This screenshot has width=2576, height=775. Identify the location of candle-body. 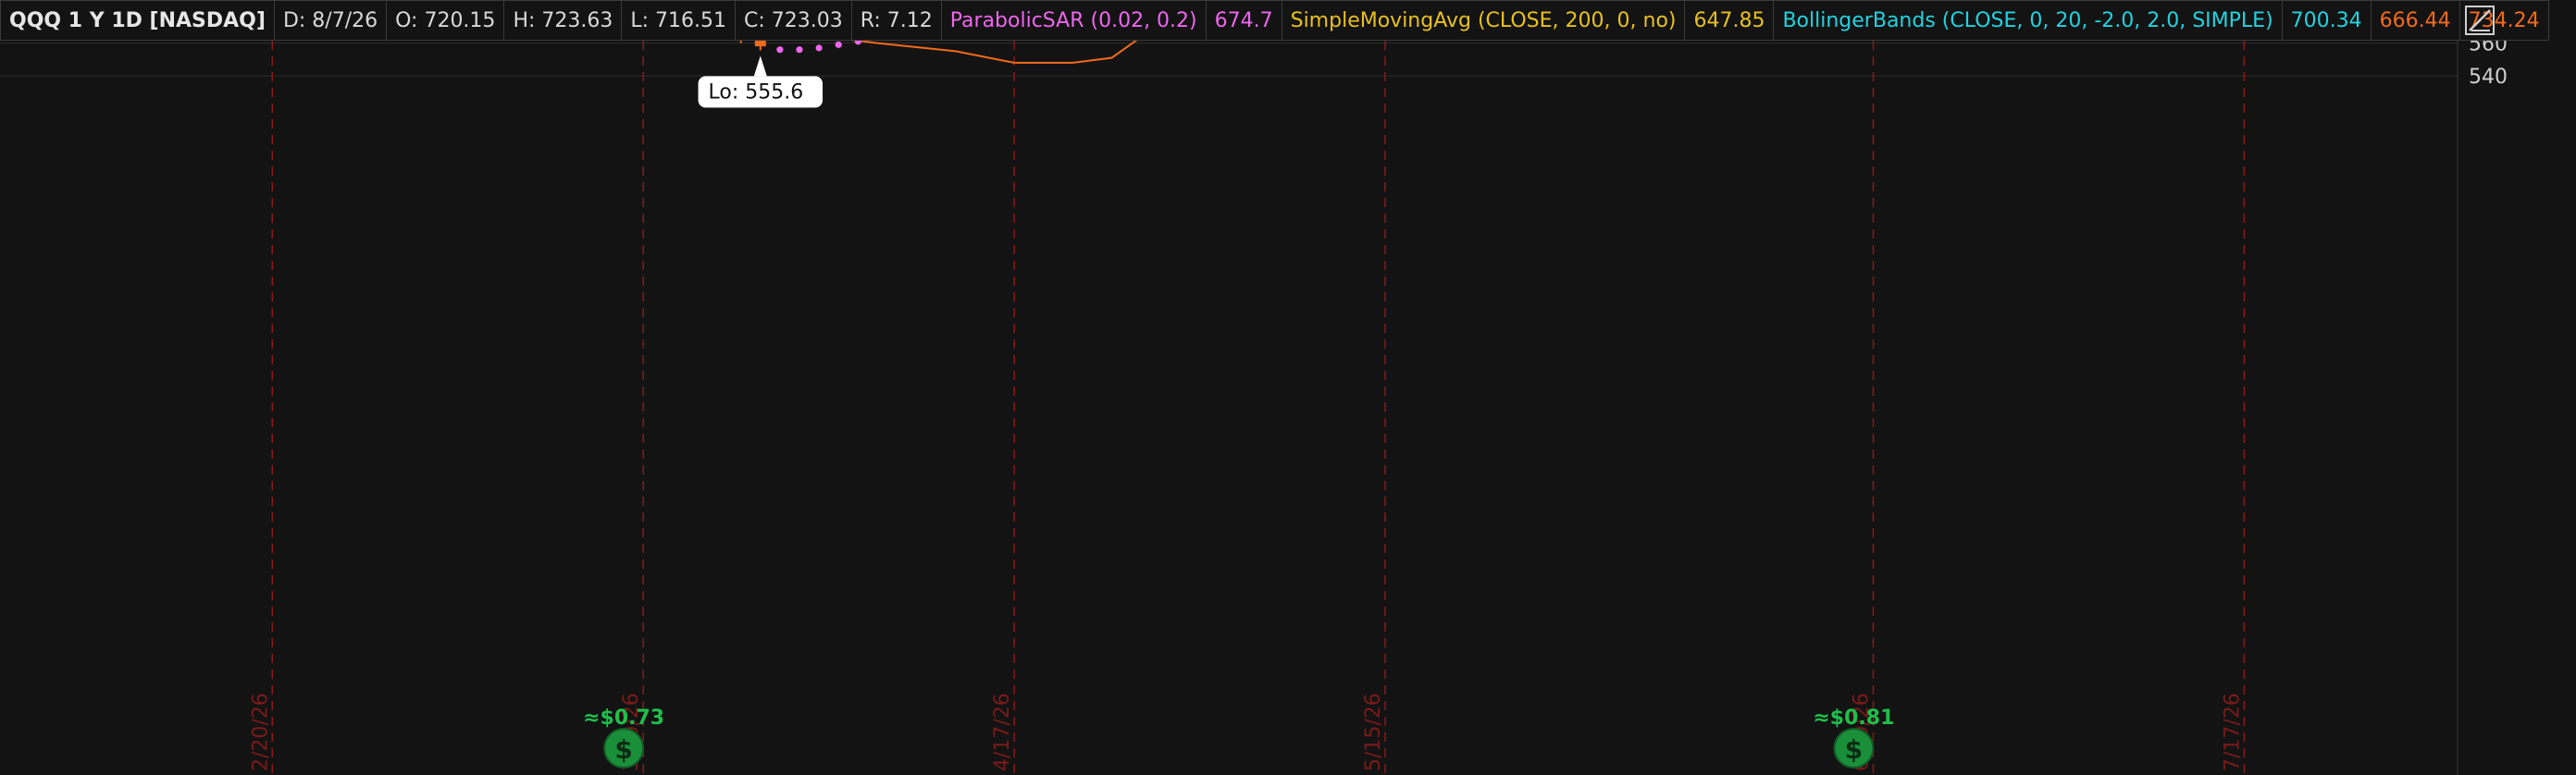
(760, 44).